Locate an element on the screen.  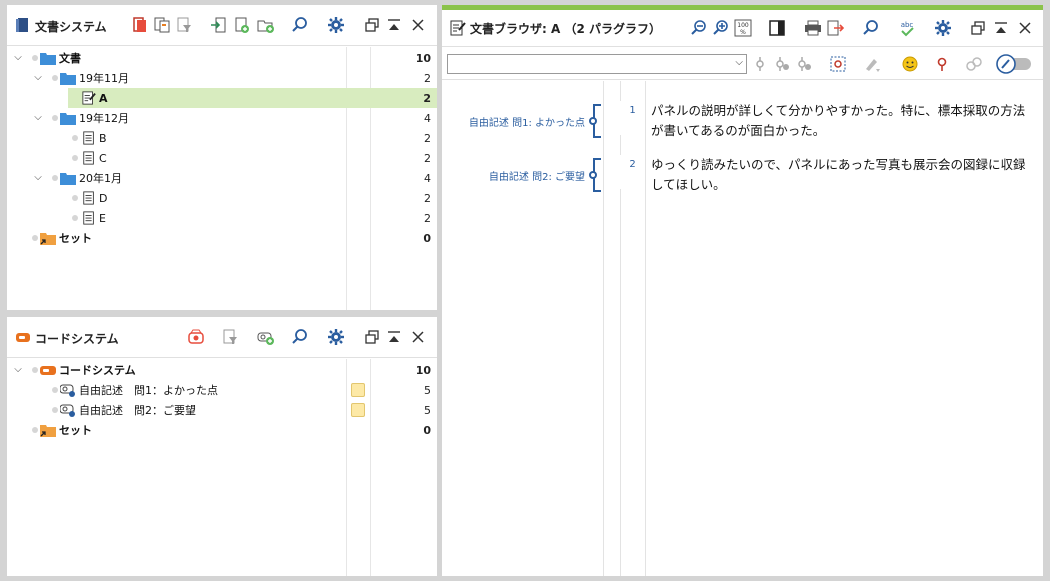
spellcheck-icon: abc is located at coordinates (907, 28).